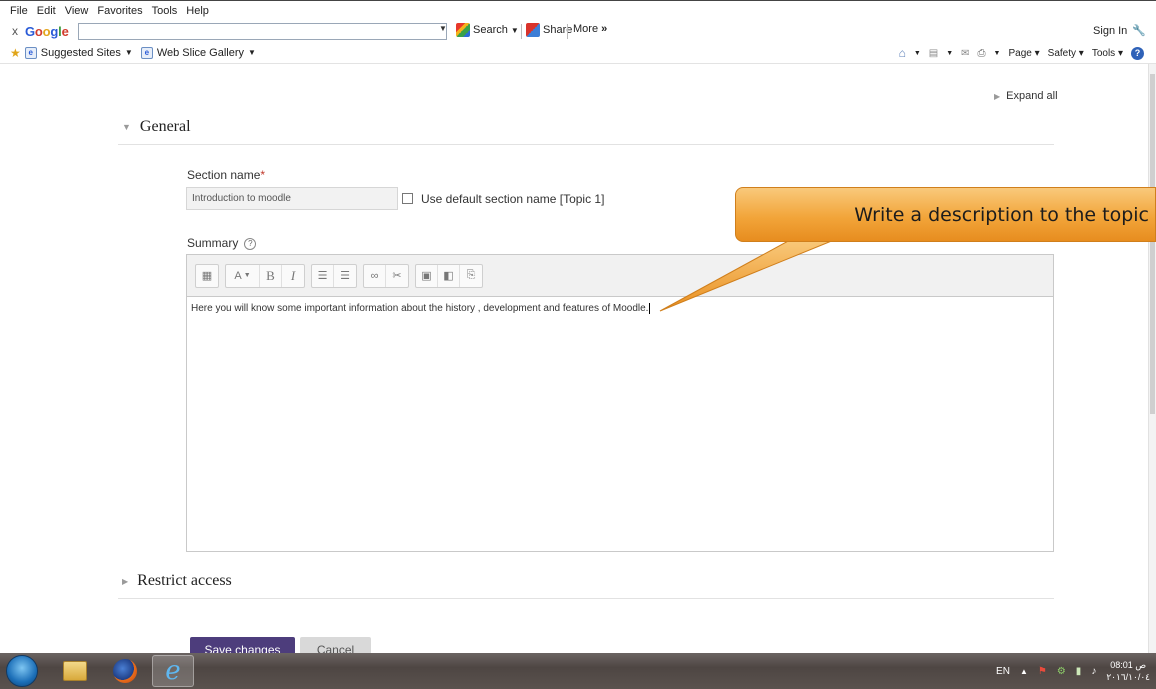 The height and width of the screenshot is (689, 1156). Describe the element at coordinates (1128, 677) in the screenshot. I see `clock-date: ٢٠١٦/١٠/٠٤` at that location.